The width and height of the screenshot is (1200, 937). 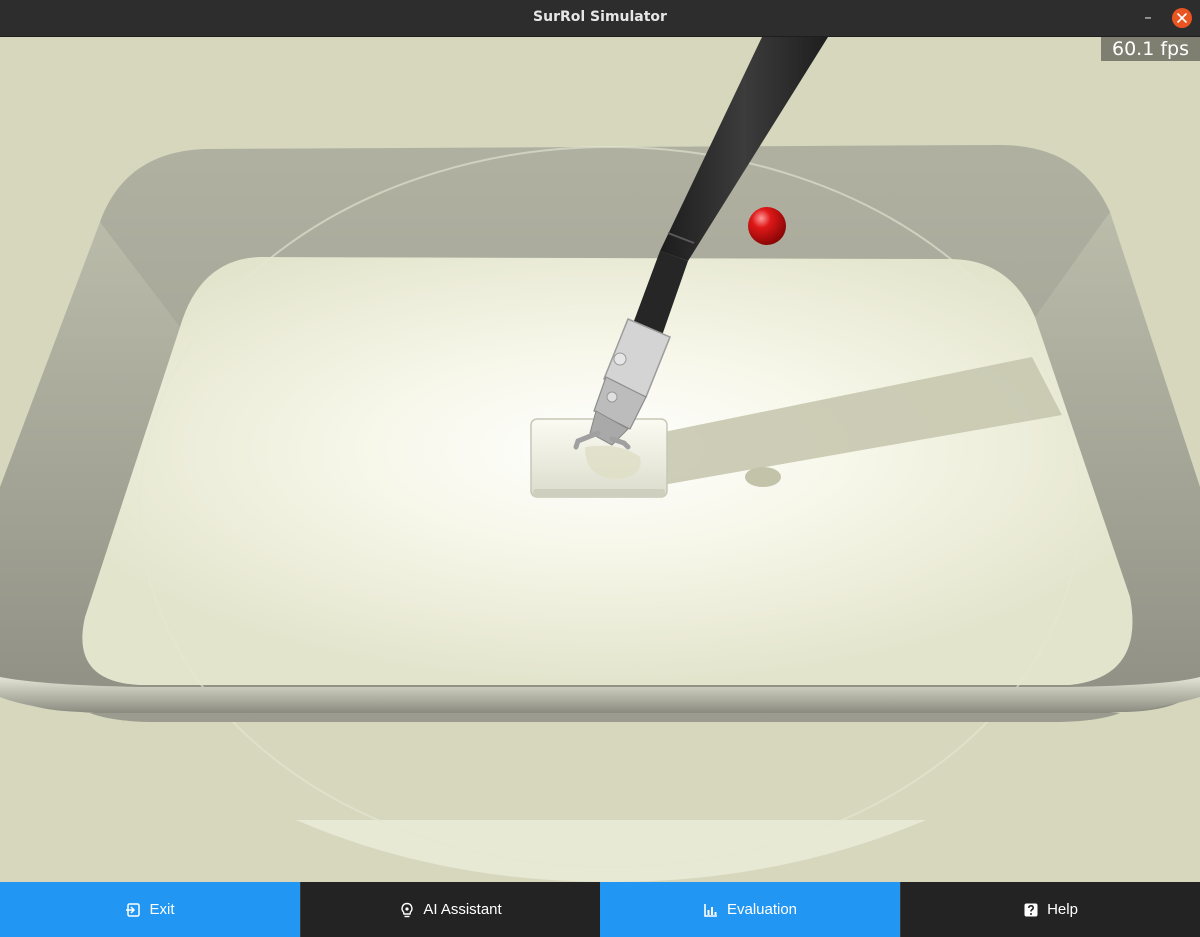 I want to click on ai-assistant-button: AI Assistant, so click(x=450, y=909).